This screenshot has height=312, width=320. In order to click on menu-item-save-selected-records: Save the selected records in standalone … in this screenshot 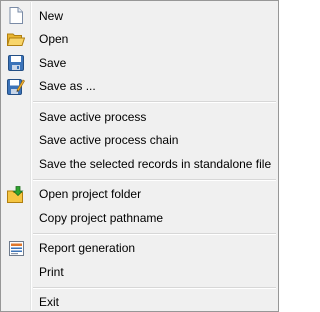, I will do `click(139, 164)`.